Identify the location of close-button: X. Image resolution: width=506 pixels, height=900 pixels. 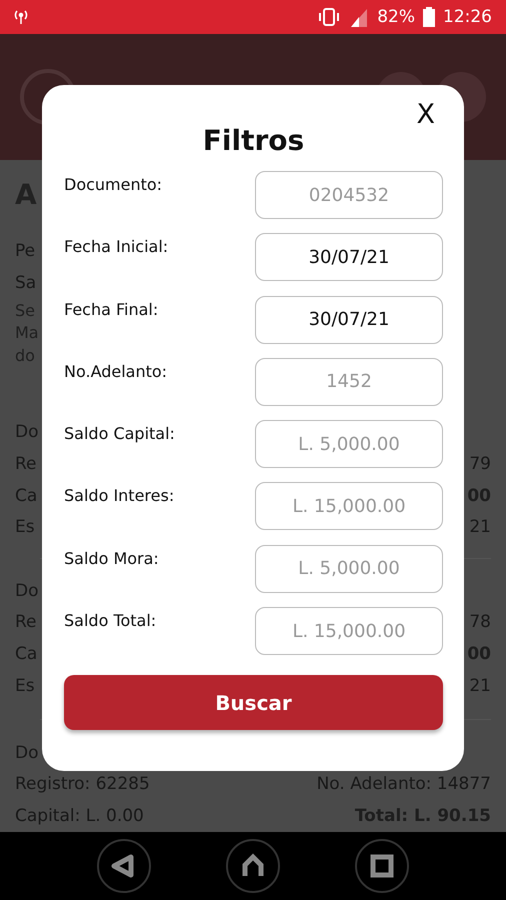
(425, 114).